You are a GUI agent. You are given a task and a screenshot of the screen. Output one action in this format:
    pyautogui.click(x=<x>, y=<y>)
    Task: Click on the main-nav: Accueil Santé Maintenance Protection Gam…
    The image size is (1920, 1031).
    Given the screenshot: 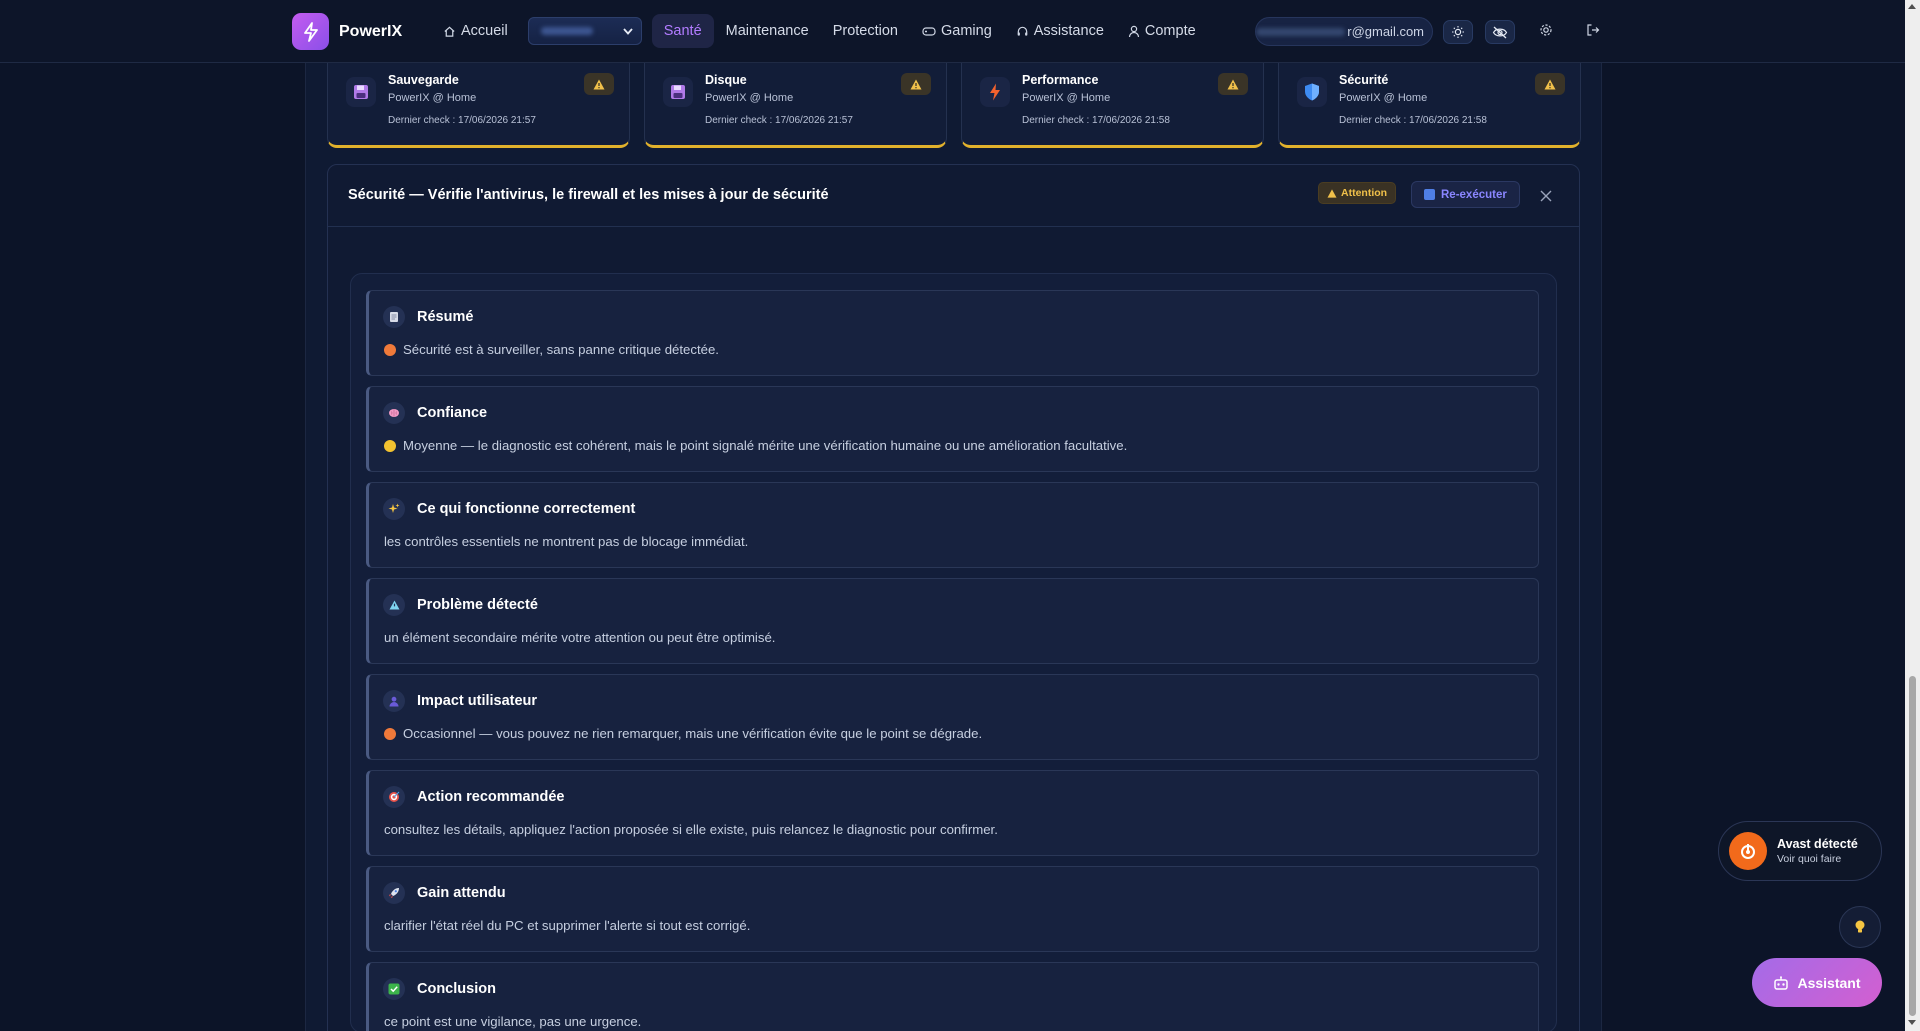 What is the action you would take?
    pyautogui.click(x=819, y=31)
    